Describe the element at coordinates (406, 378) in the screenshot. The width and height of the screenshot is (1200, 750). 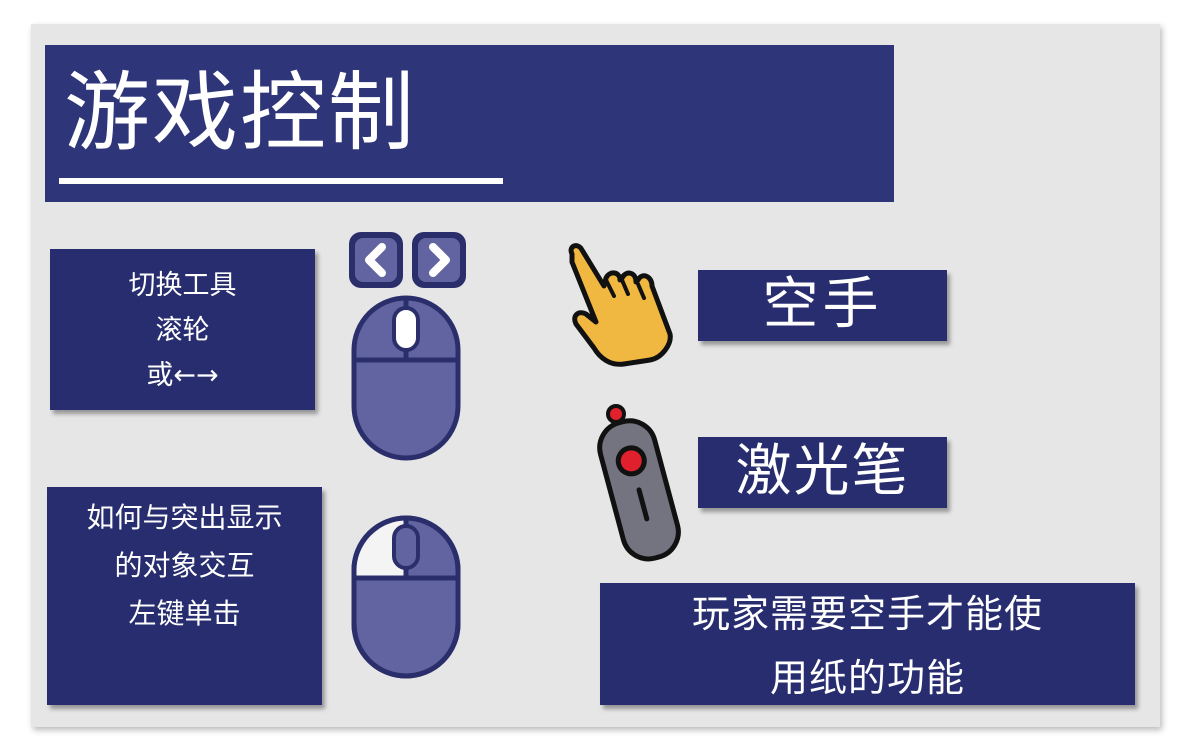
I see `mouse-scroll-icon` at that location.